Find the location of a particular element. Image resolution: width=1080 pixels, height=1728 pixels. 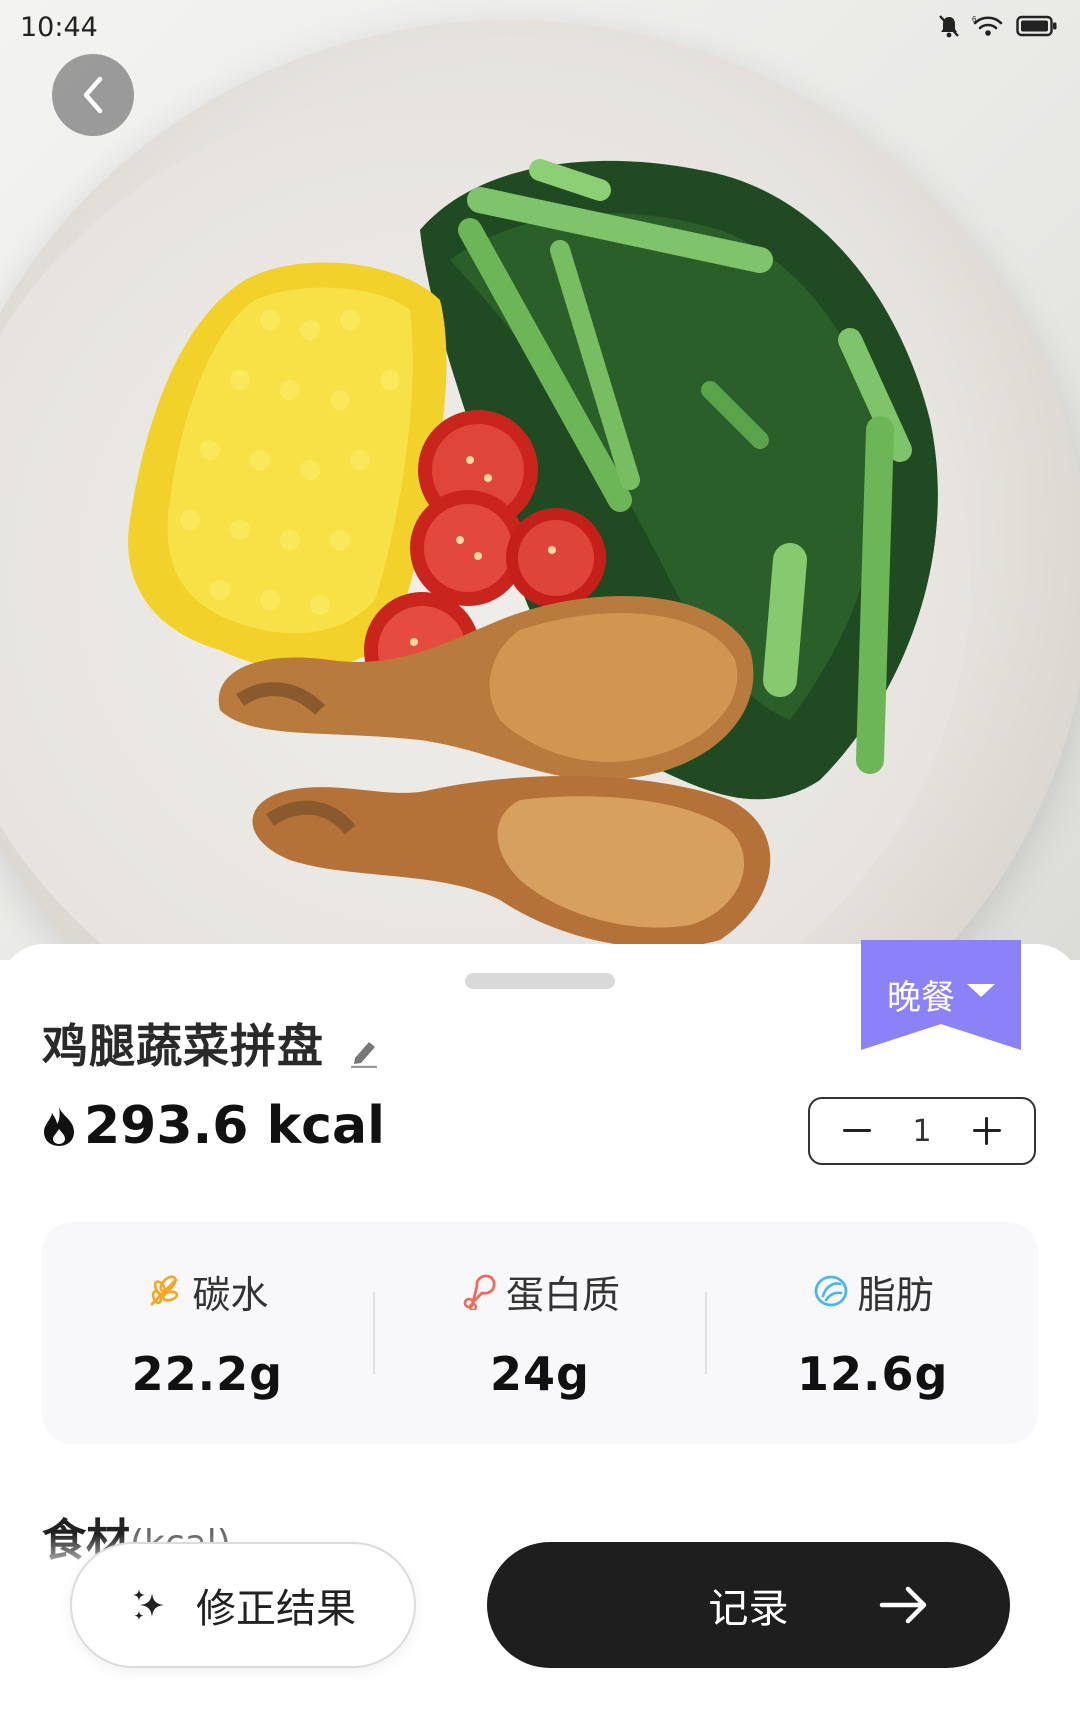

macro-carbs: 碳水 22.2g is located at coordinates (207, 1333).